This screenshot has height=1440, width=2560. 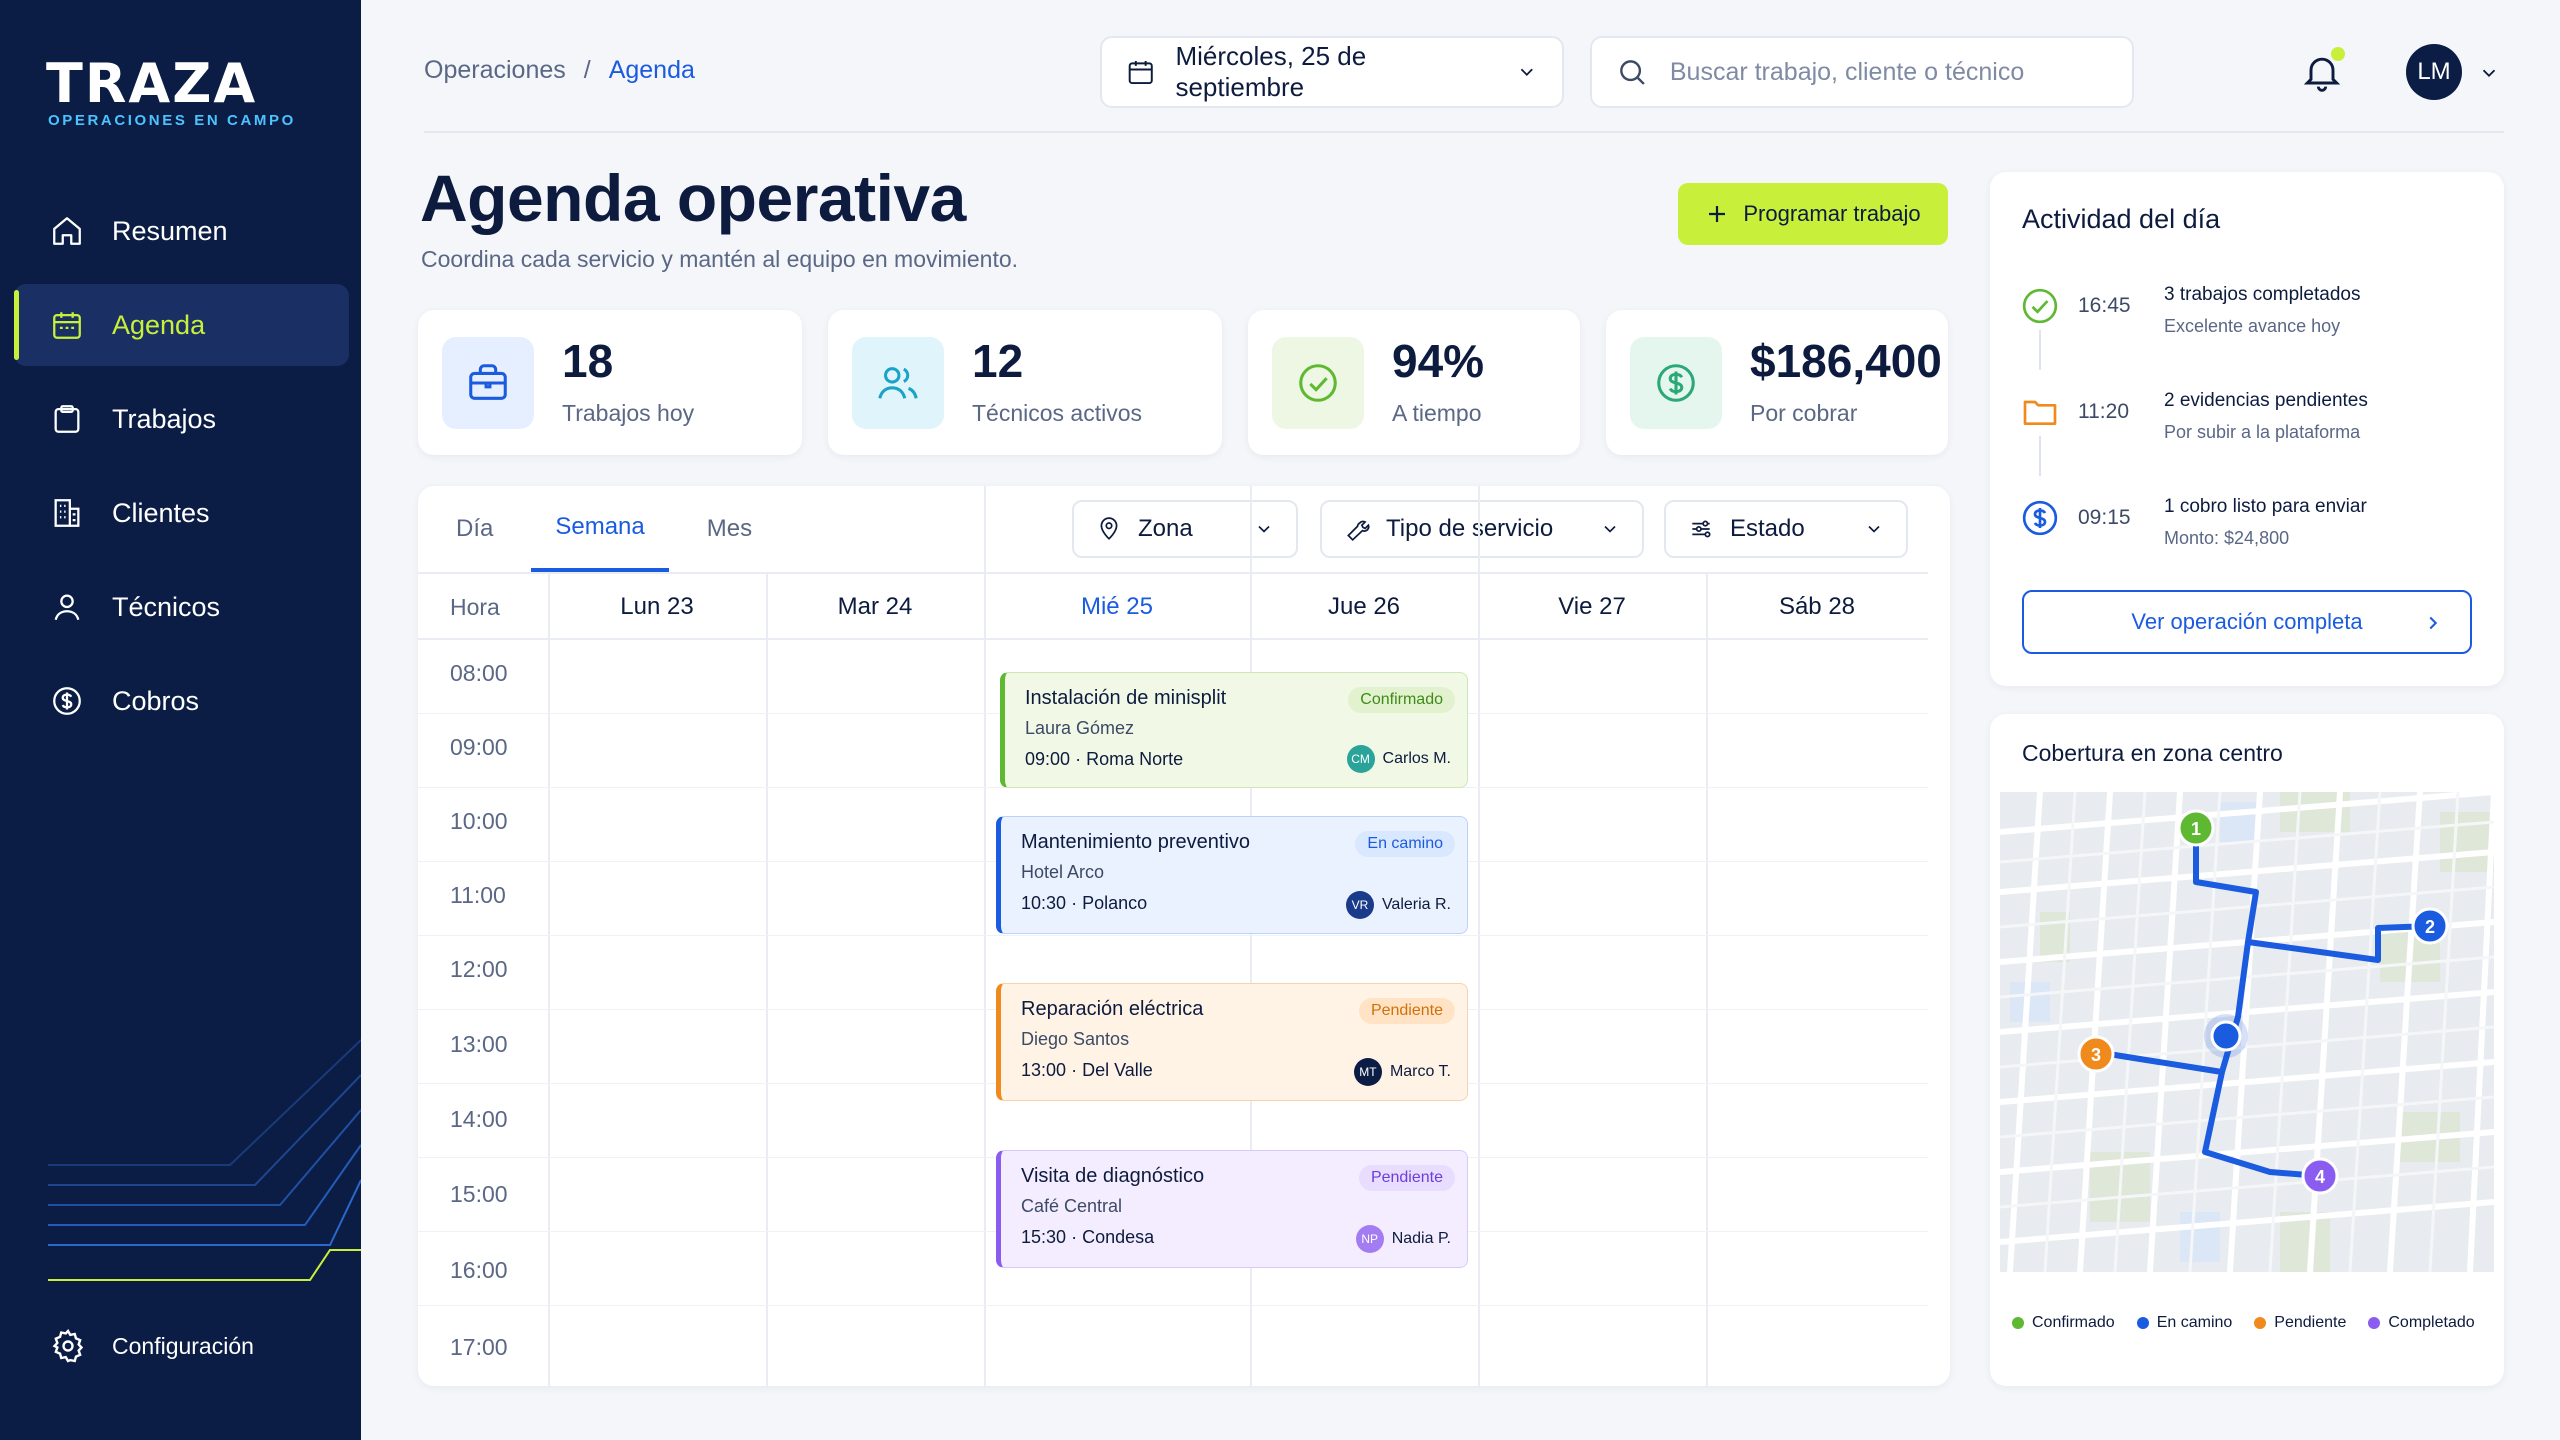 I want to click on svg-text: 3, so click(x=2096, y=1055).